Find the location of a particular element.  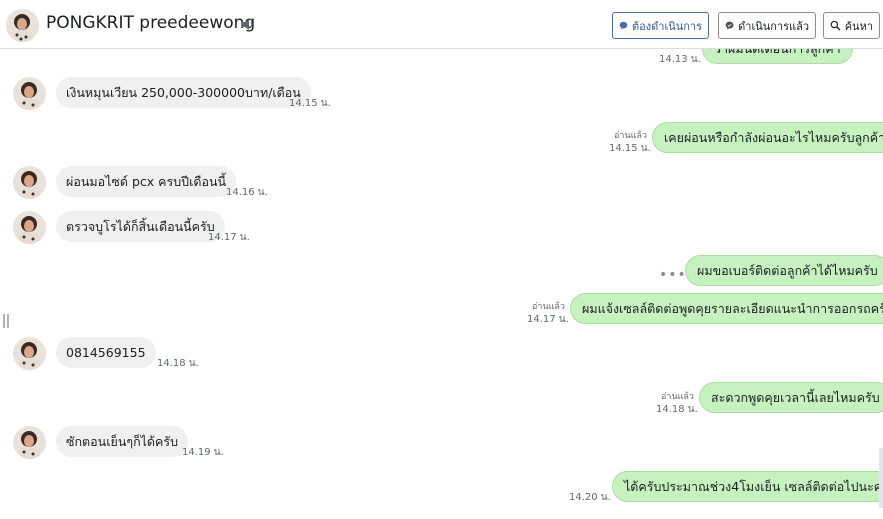

done-button: ดำเนินการแล้ว is located at coordinates (767, 25).